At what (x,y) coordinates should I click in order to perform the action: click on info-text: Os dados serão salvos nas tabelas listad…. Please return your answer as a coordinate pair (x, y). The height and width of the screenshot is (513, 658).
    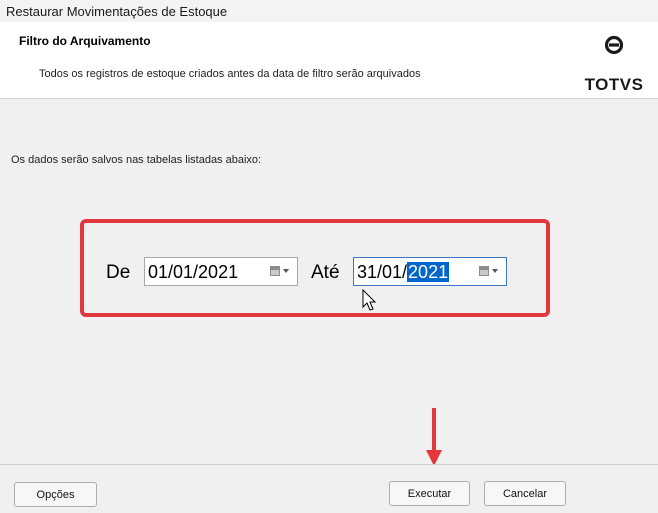
    Looking at the image, I should click on (136, 160).